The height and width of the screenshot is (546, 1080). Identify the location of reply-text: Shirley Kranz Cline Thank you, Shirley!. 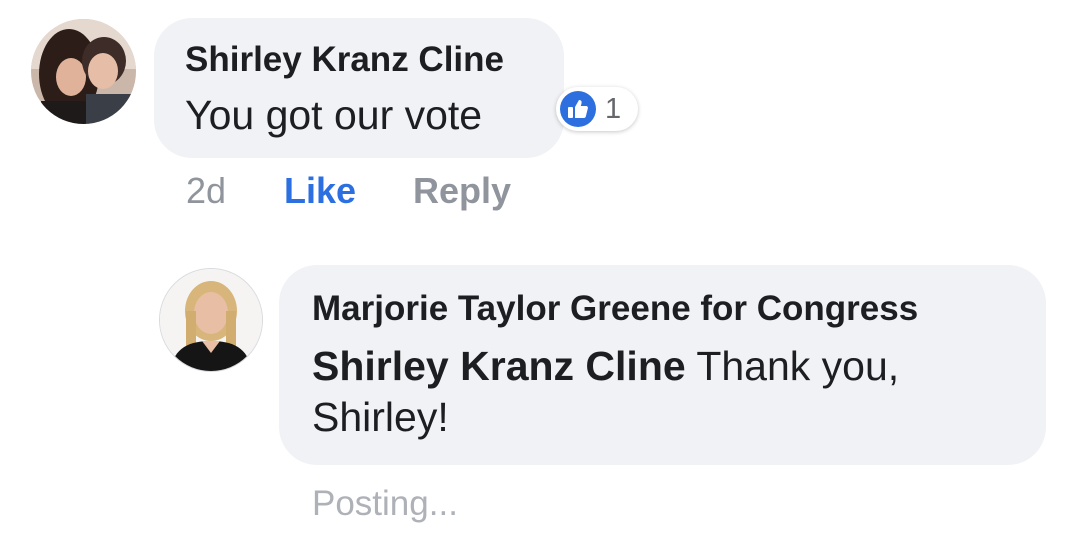
(662, 392).